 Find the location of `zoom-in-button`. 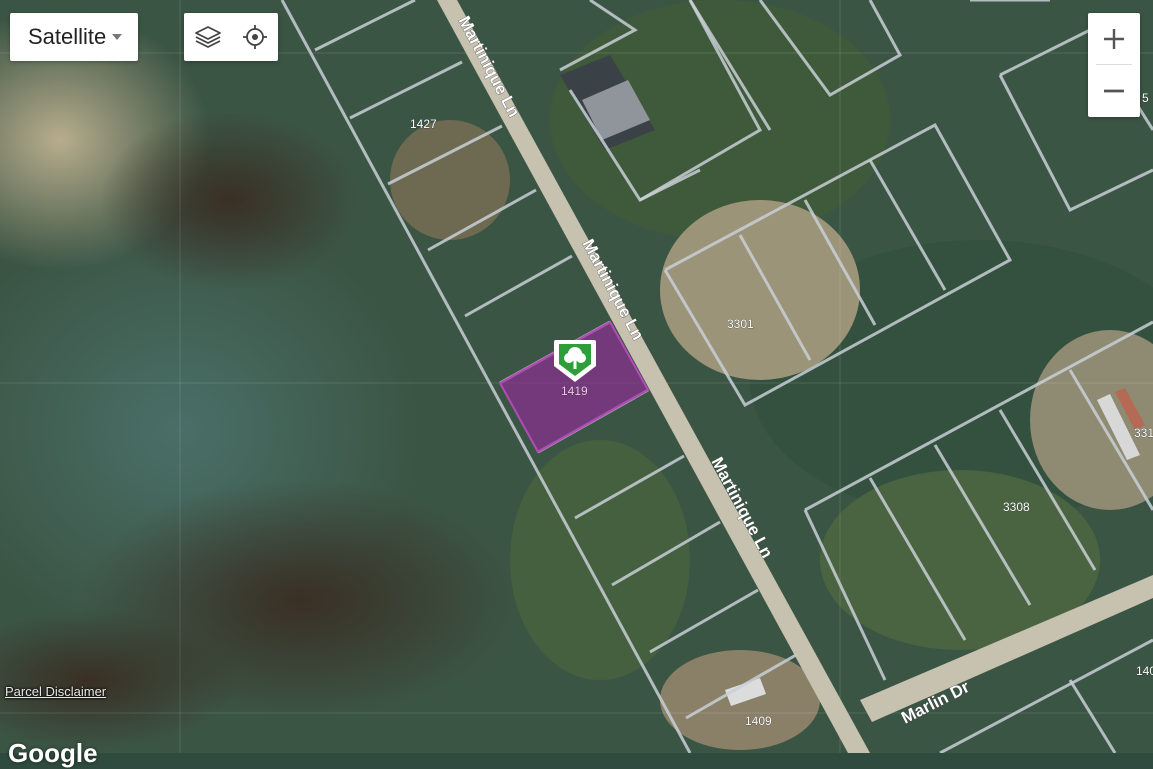

zoom-in-button is located at coordinates (1114, 38).